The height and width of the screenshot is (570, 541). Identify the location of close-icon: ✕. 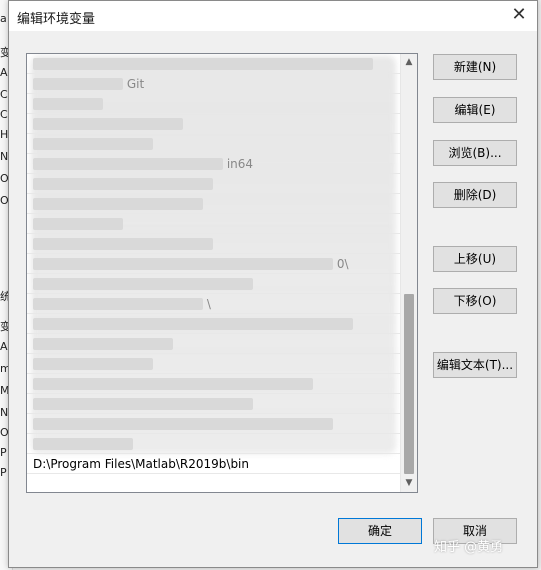
(519, 16).